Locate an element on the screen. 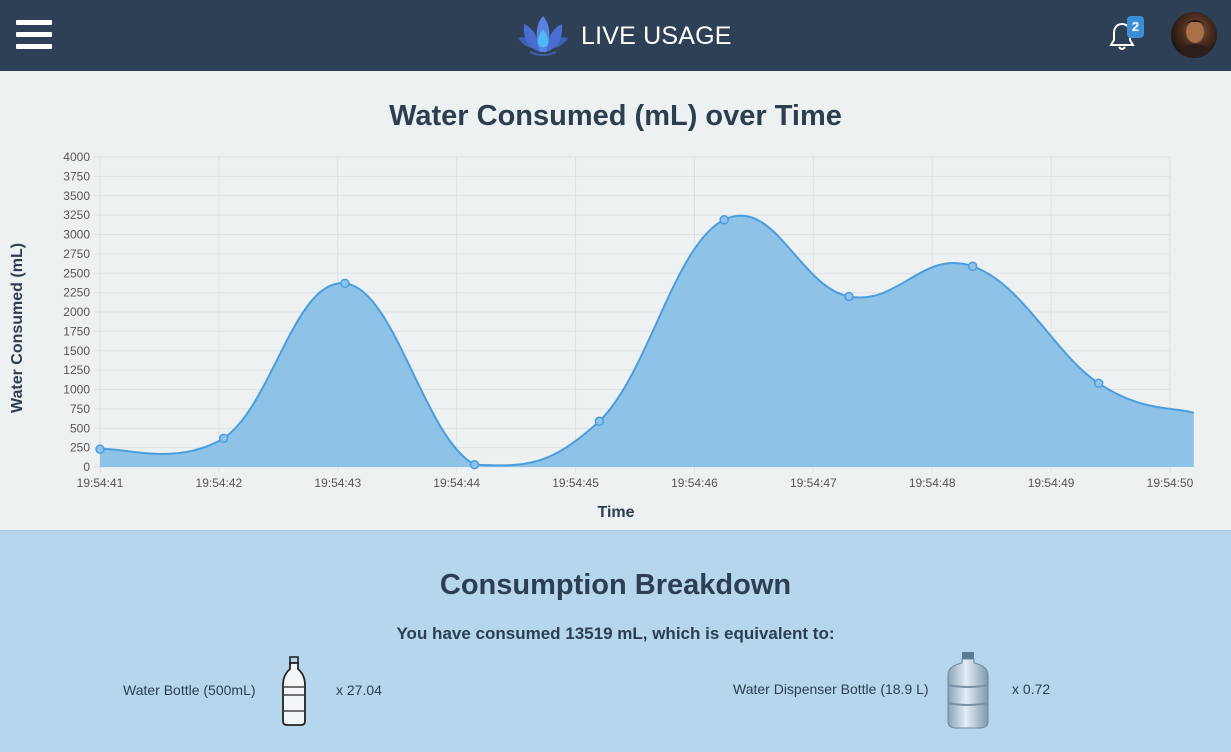 This screenshot has width=1231, height=752. hamburger-menu-icon is located at coordinates (34, 35).